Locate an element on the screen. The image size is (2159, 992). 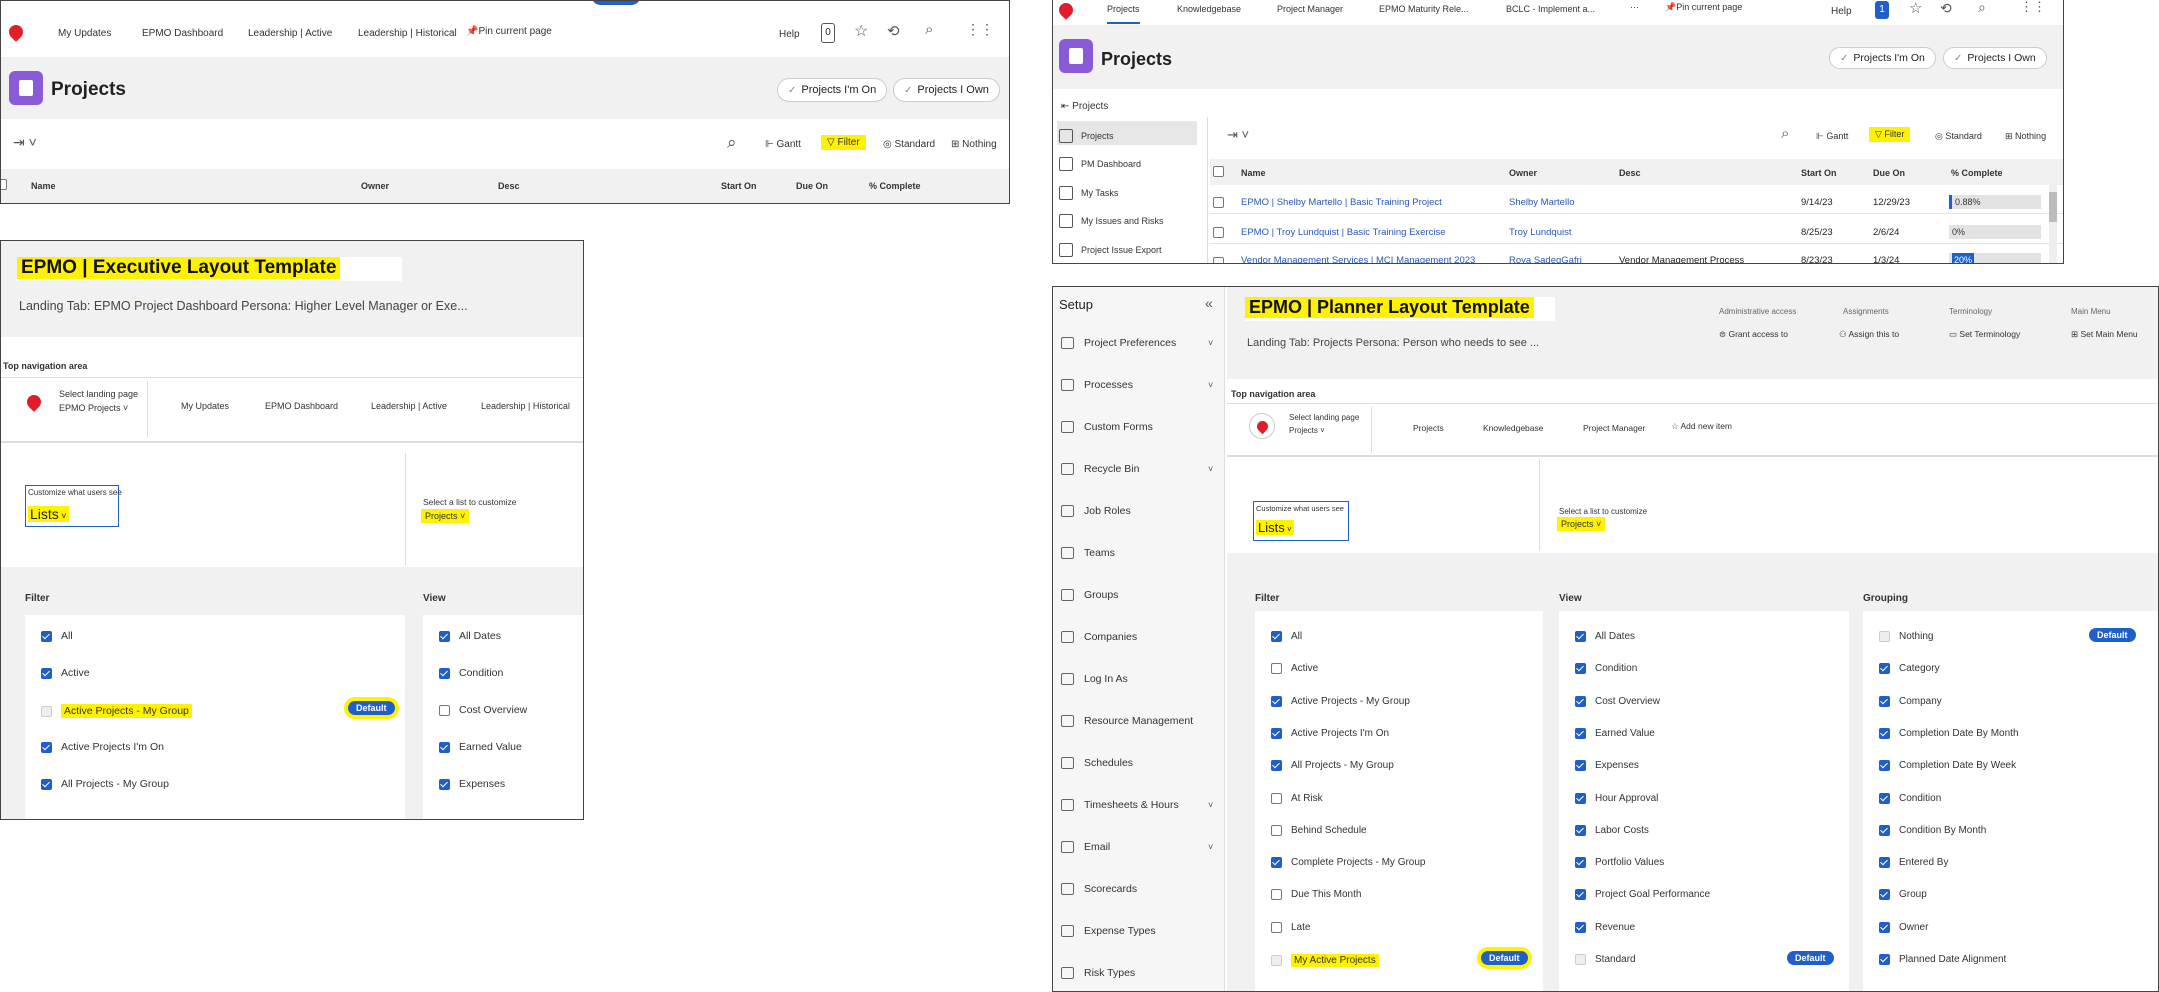
grouping-option-entered-by: Entered By is located at coordinates (1913, 863).